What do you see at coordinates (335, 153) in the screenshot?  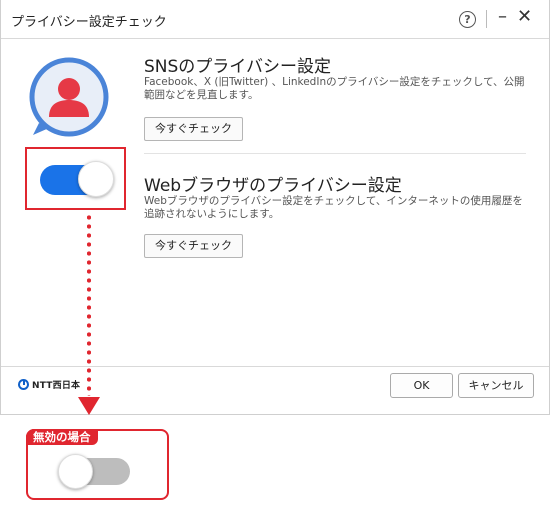 I see `section-divider` at bounding box center [335, 153].